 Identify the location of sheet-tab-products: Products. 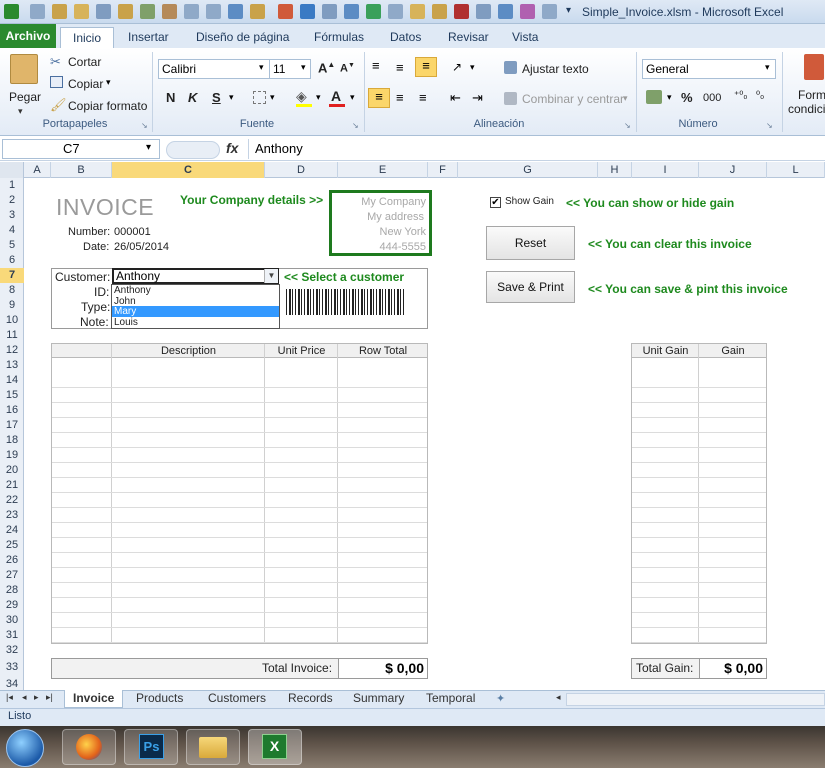
(159, 699).